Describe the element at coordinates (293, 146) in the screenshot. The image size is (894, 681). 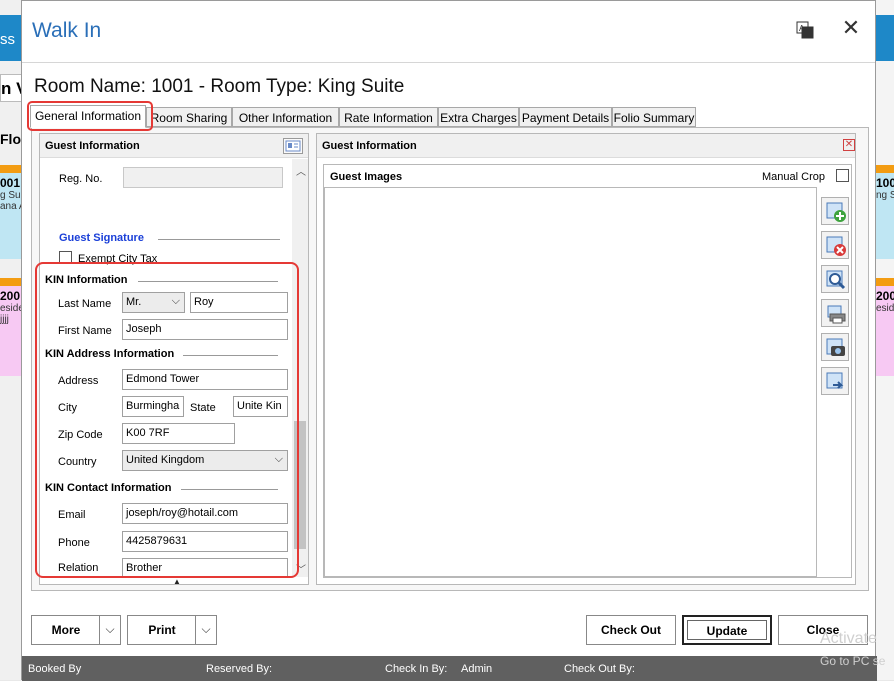
I see `id-card-icon` at that location.